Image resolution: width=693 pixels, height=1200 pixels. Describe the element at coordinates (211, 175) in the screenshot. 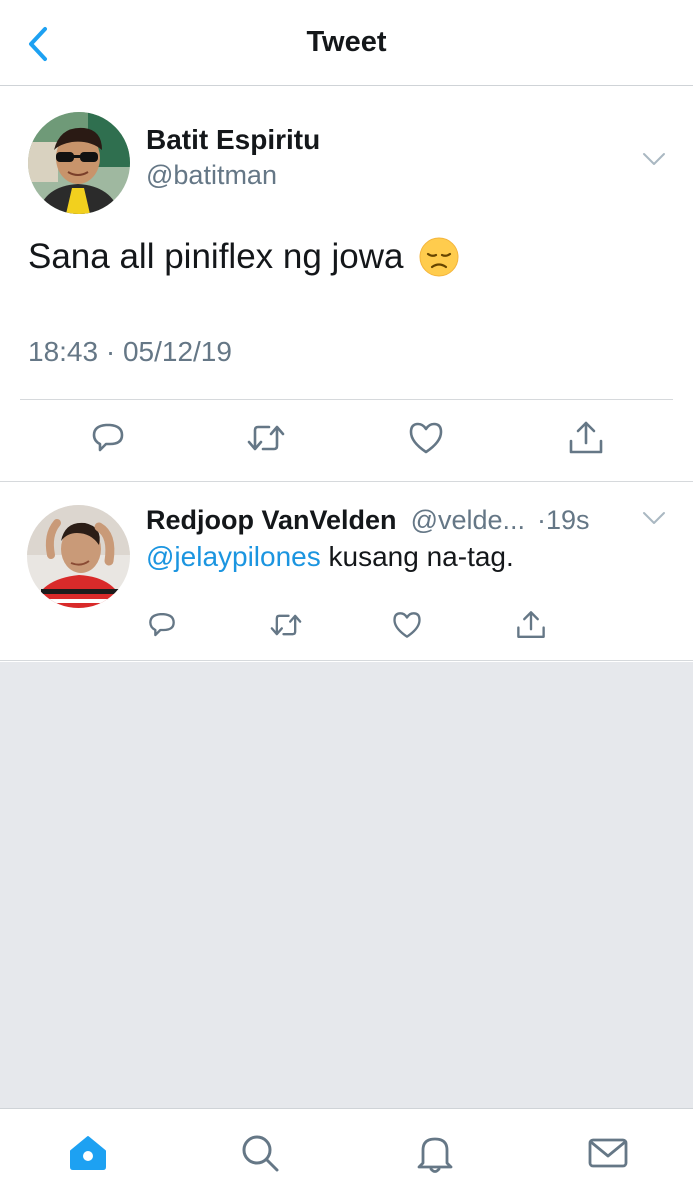

I see `author-handle: @batitman` at that location.